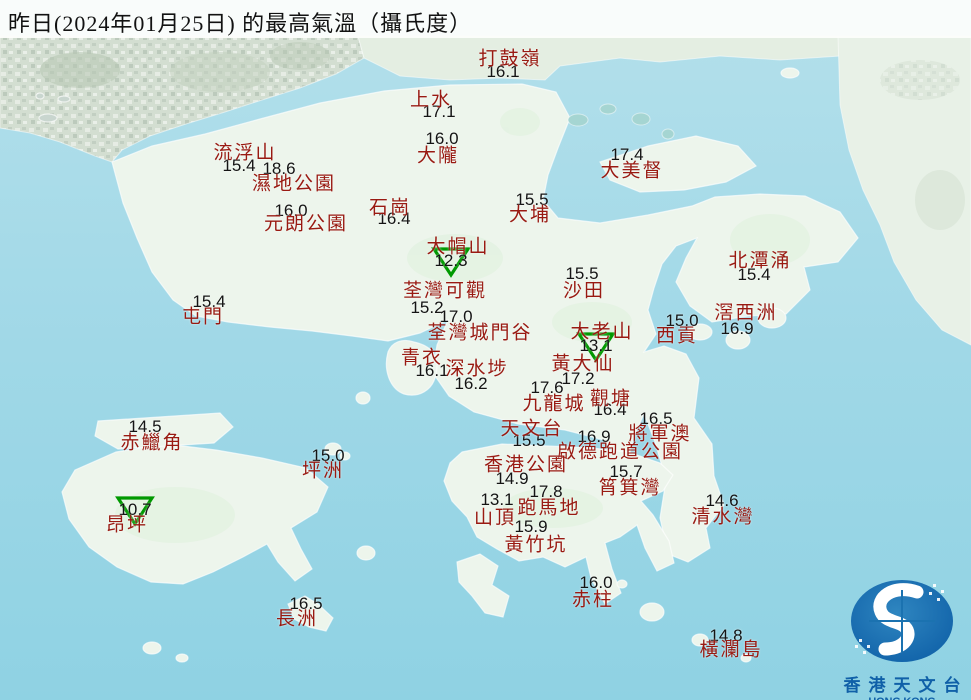  Describe the element at coordinates (549, 508) in the screenshot. I see `station-name-label: 跑馬地` at that location.